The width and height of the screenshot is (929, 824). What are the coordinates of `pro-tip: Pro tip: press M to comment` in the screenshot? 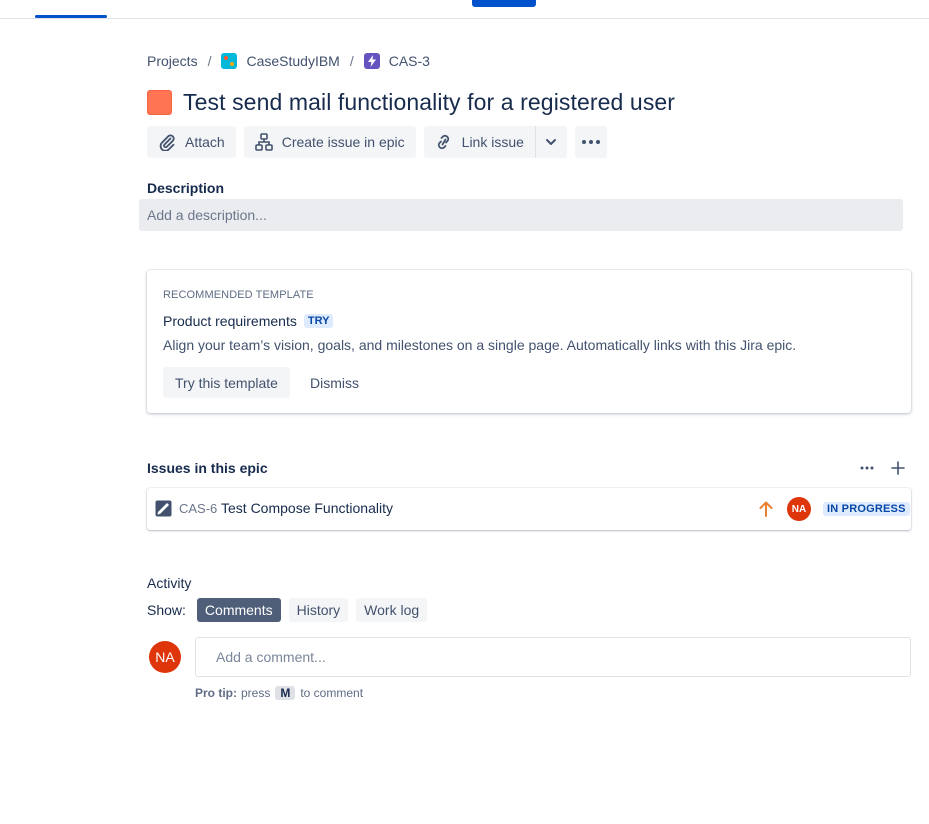 It's located at (279, 693).